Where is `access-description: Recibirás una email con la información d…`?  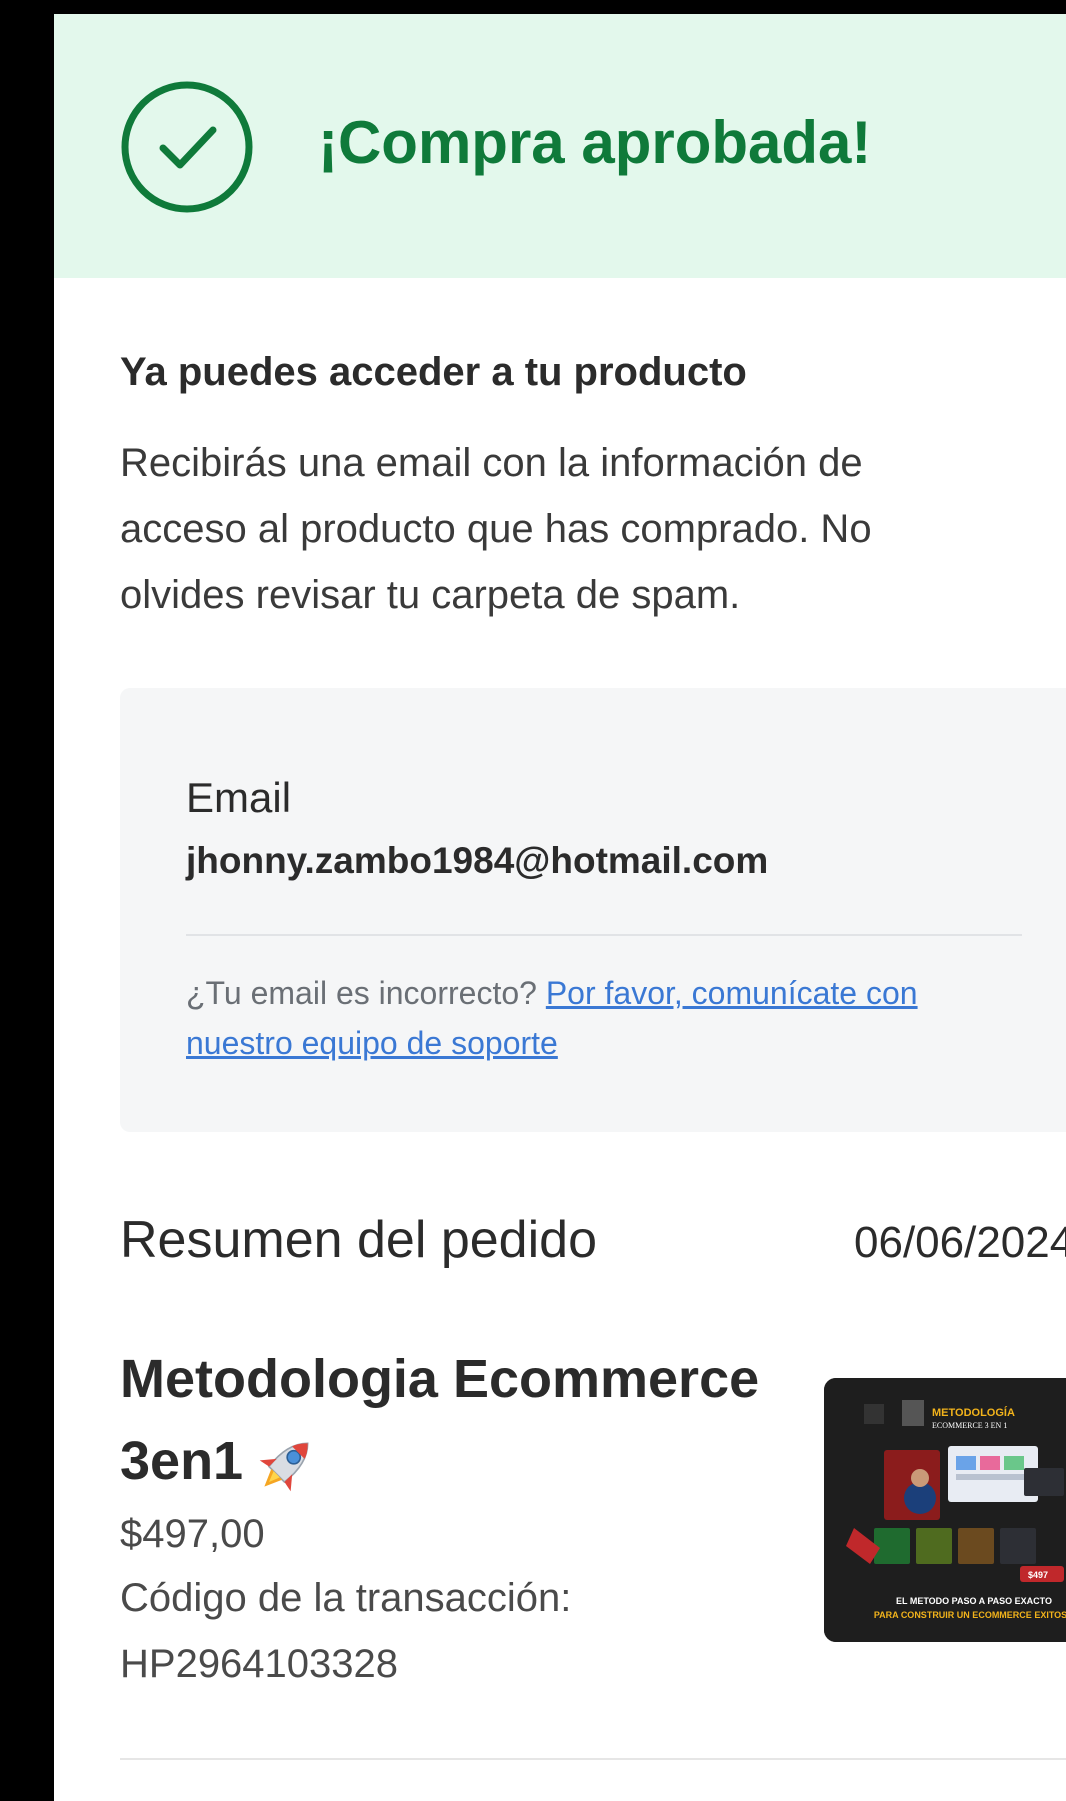 access-description: Recibirás una email con la información d… is located at coordinates (496, 529).